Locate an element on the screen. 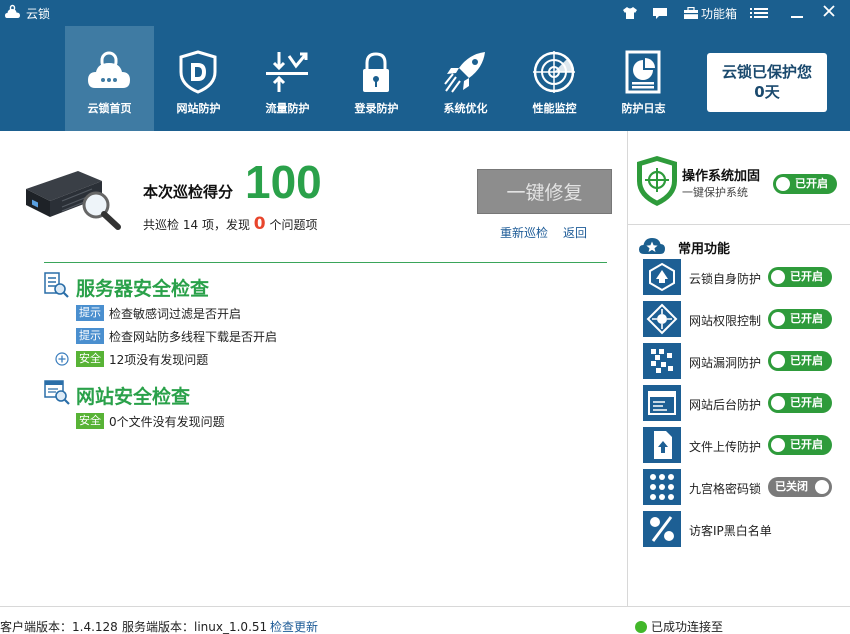  padlock-icon is located at coordinates (376, 72).